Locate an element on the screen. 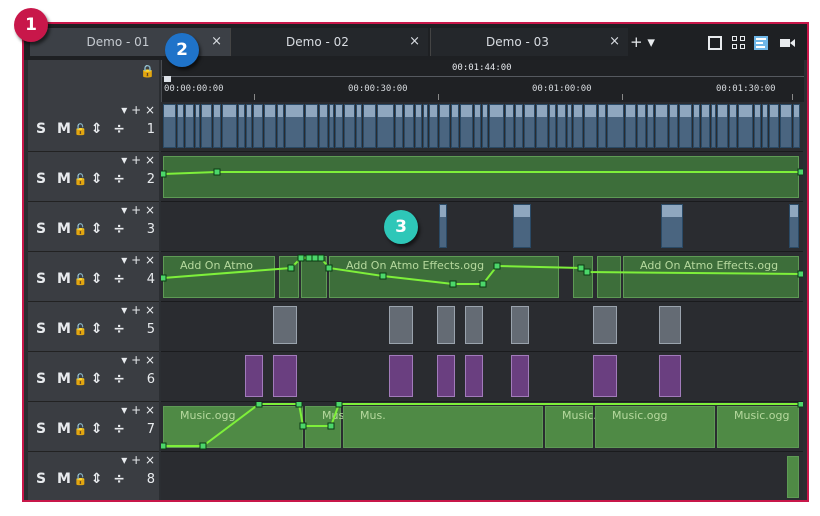 The image size is (820, 516). lock-icon: 🔒 is located at coordinates (147, 71).